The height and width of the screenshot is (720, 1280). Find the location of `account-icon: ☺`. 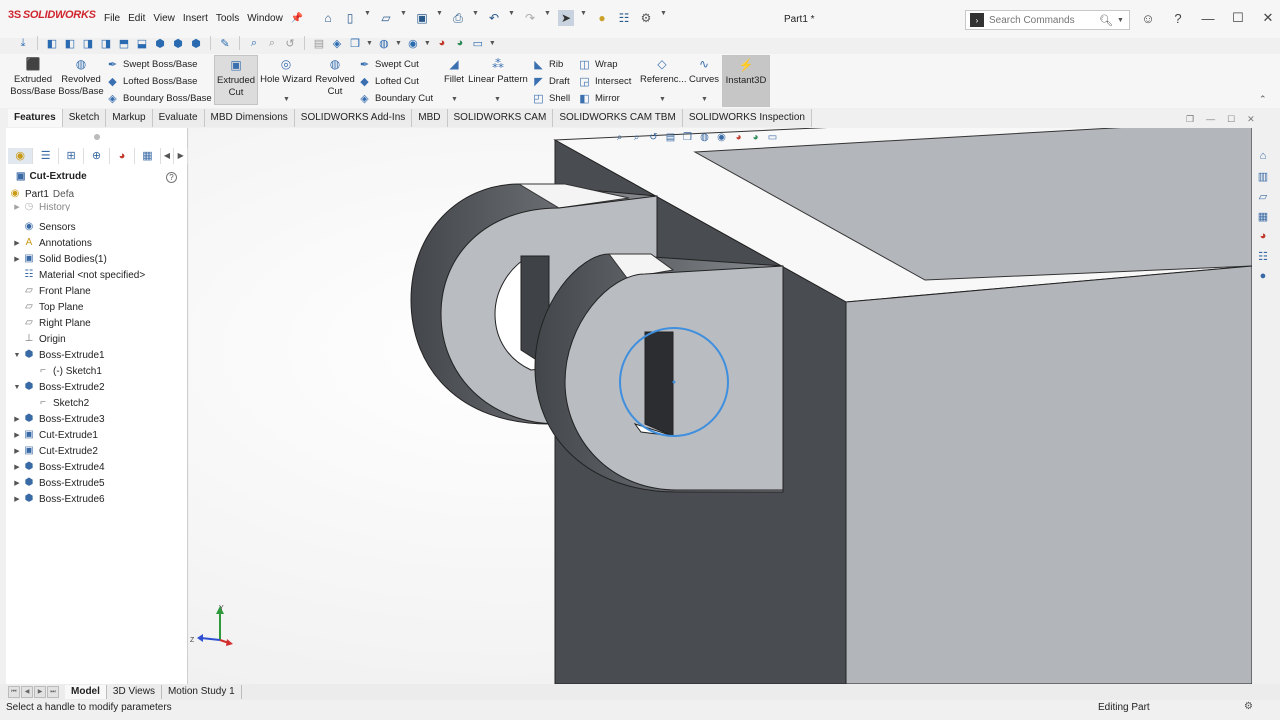

account-icon: ☺ is located at coordinates (1148, 18).